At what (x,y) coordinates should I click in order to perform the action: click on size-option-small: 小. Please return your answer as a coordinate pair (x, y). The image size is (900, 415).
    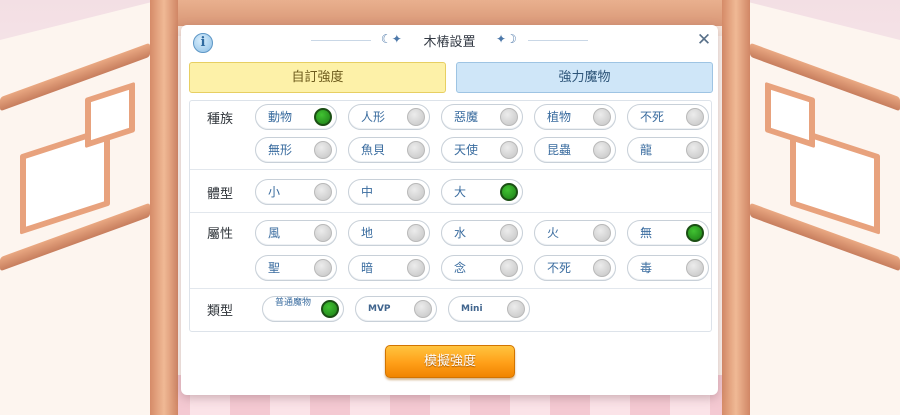
    Looking at the image, I should click on (296, 192).